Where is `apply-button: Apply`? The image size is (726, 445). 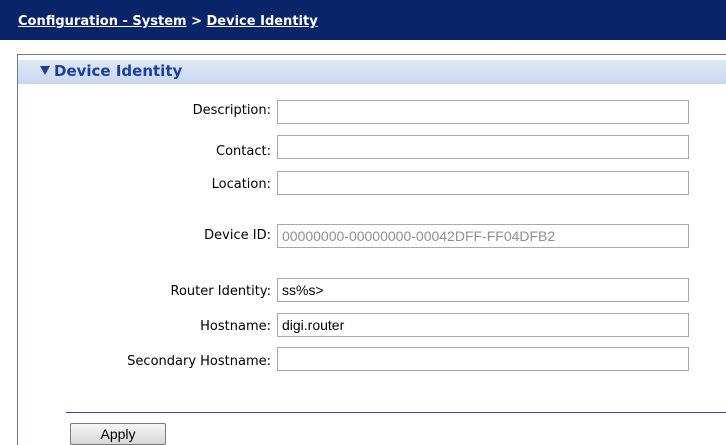
apply-button: Apply is located at coordinates (118, 434).